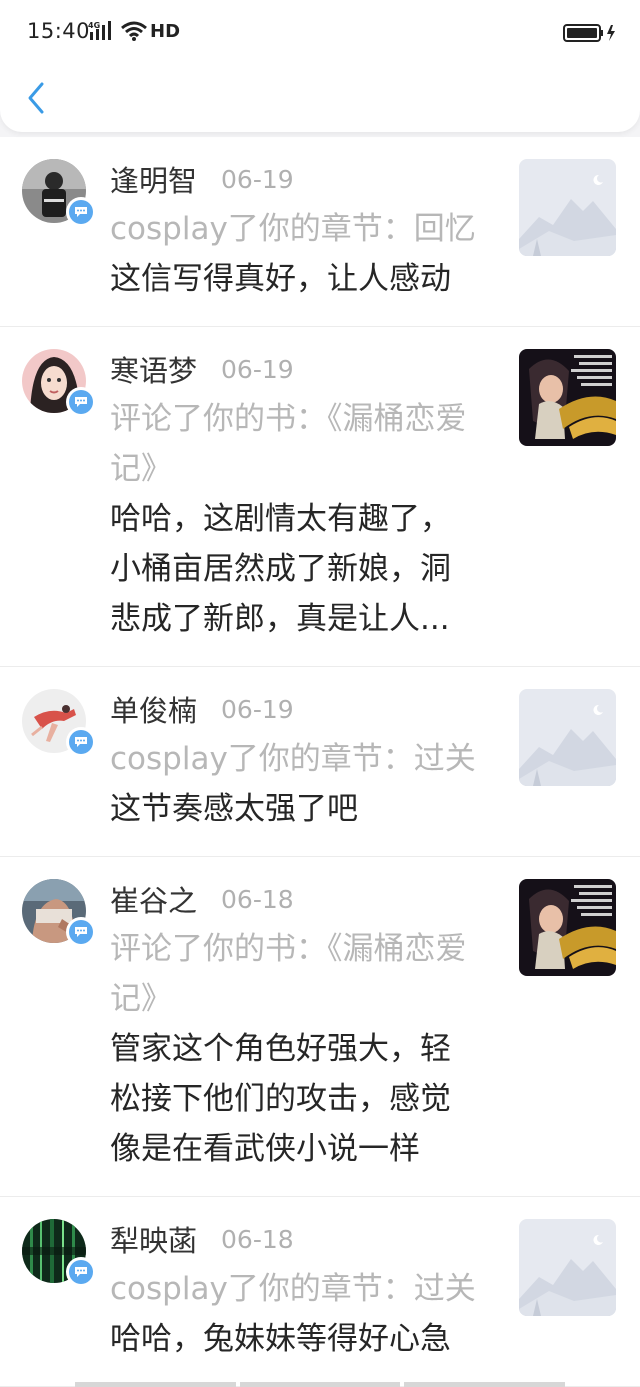 Image resolution: width=640 pixels, height=1387 pixels. I want to click on chevron-left-icon, so click(36, 98).